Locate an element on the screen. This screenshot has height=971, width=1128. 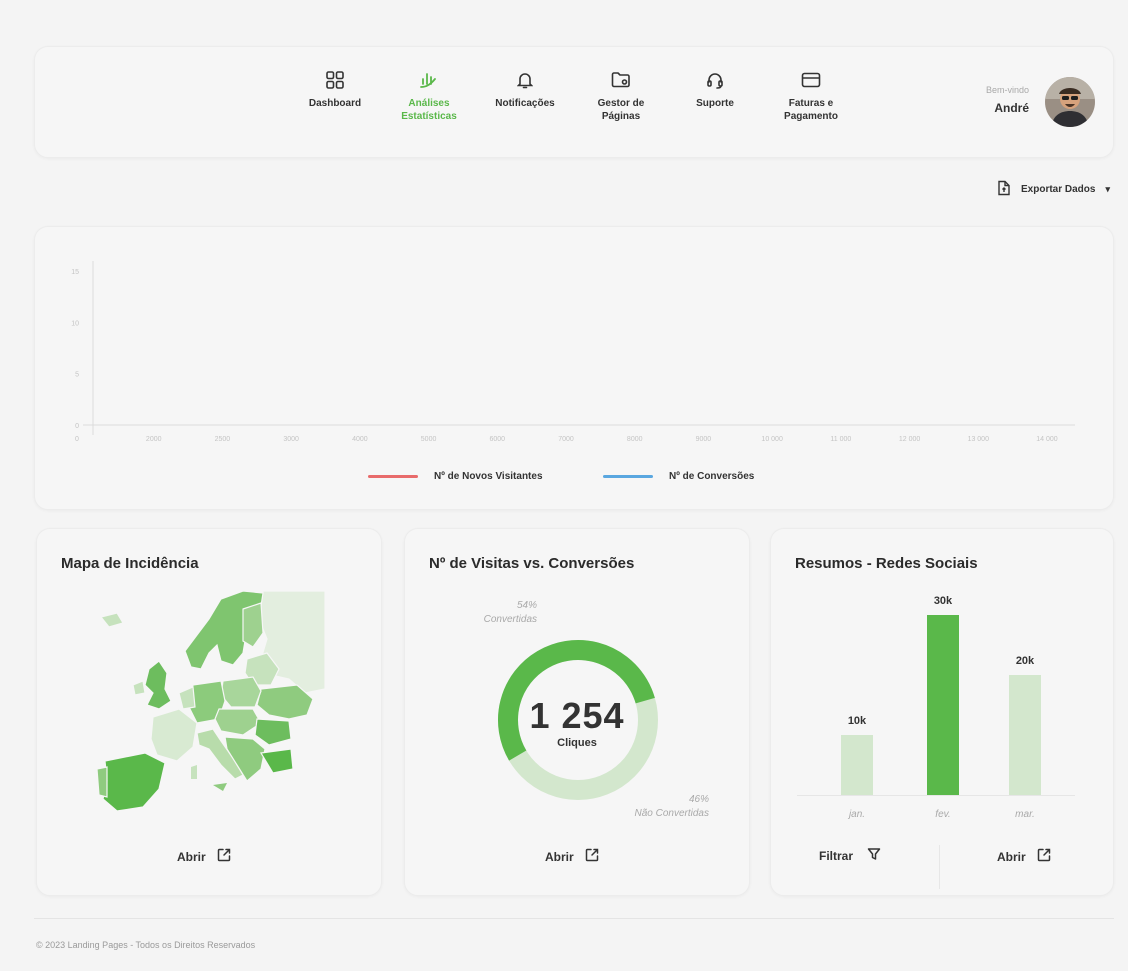
legend-item-visitors: Nº de Novos Visitantes is located at coordinates (455, 476).